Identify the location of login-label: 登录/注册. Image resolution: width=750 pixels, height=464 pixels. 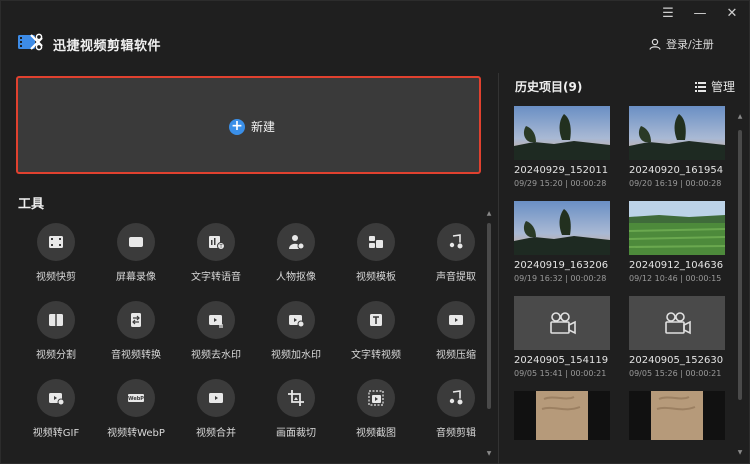
(690, 44).